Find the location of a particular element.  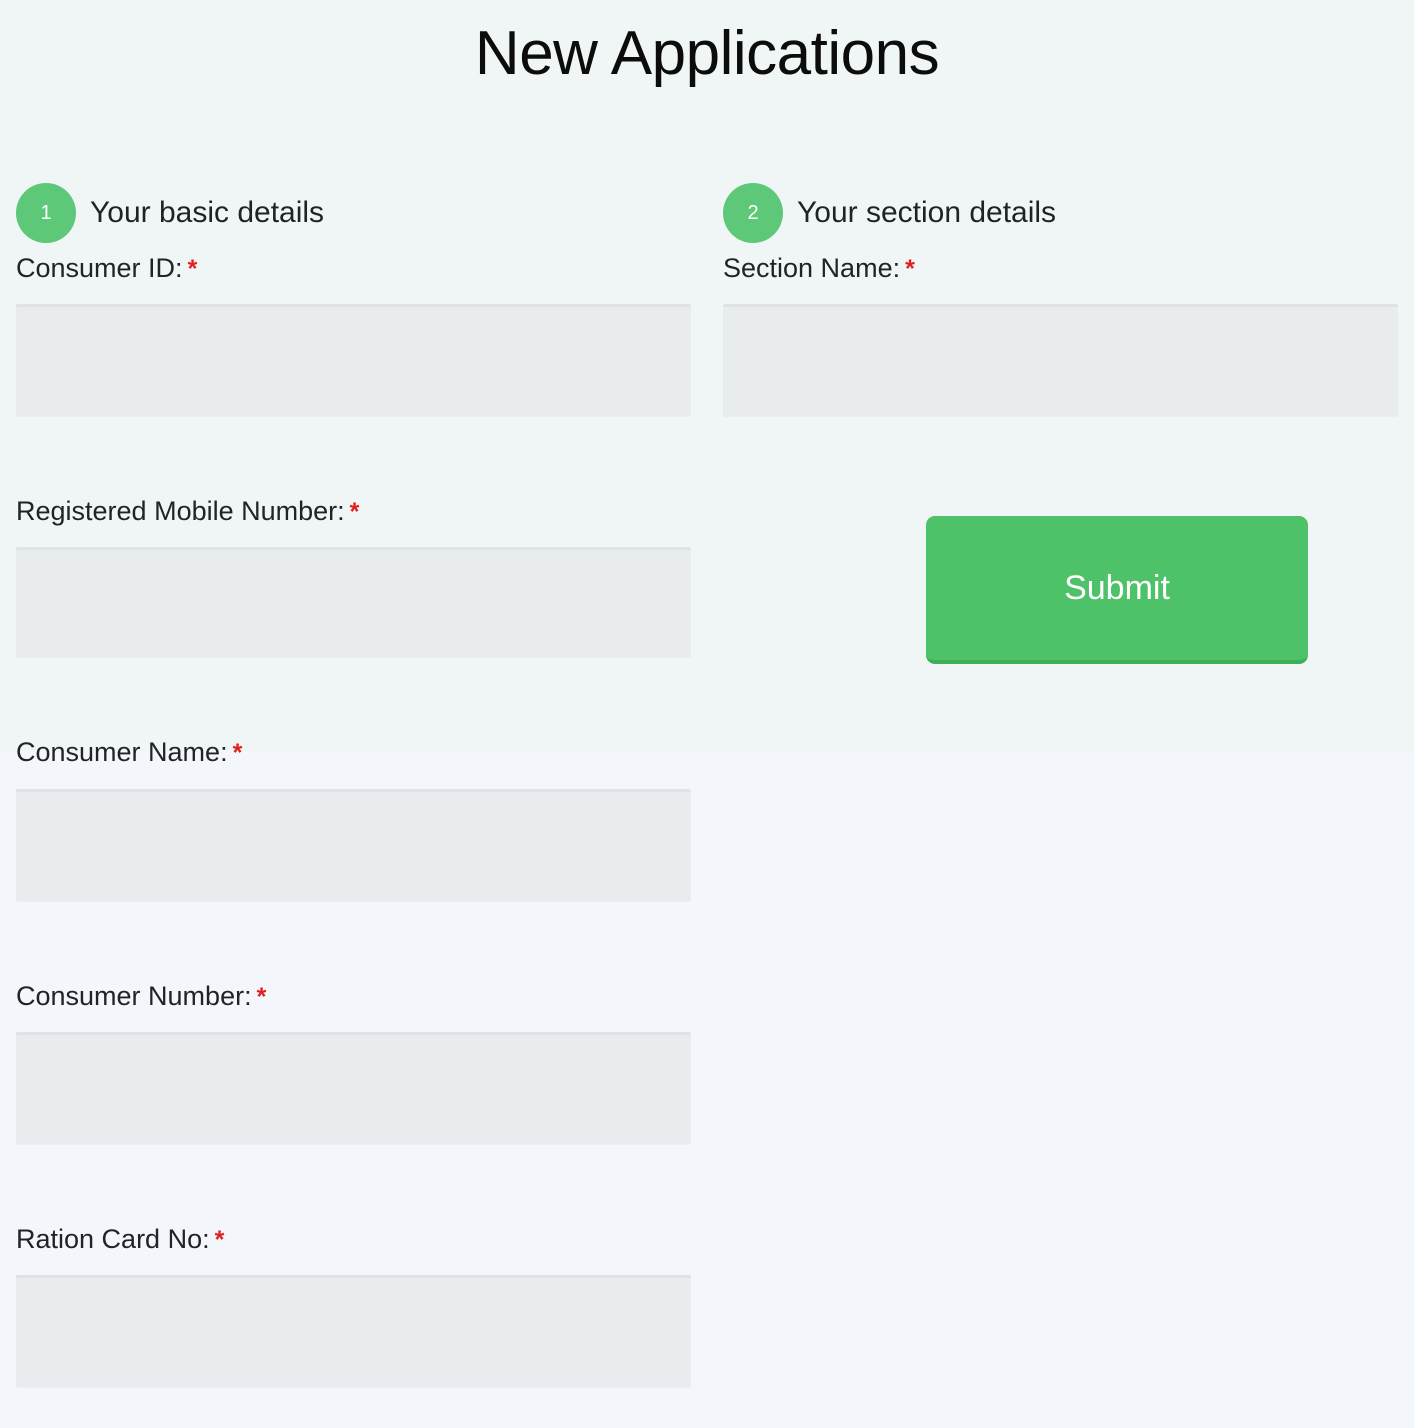

step-header-basic-details: 1 Your basic details is located at coordinates (353, 213).